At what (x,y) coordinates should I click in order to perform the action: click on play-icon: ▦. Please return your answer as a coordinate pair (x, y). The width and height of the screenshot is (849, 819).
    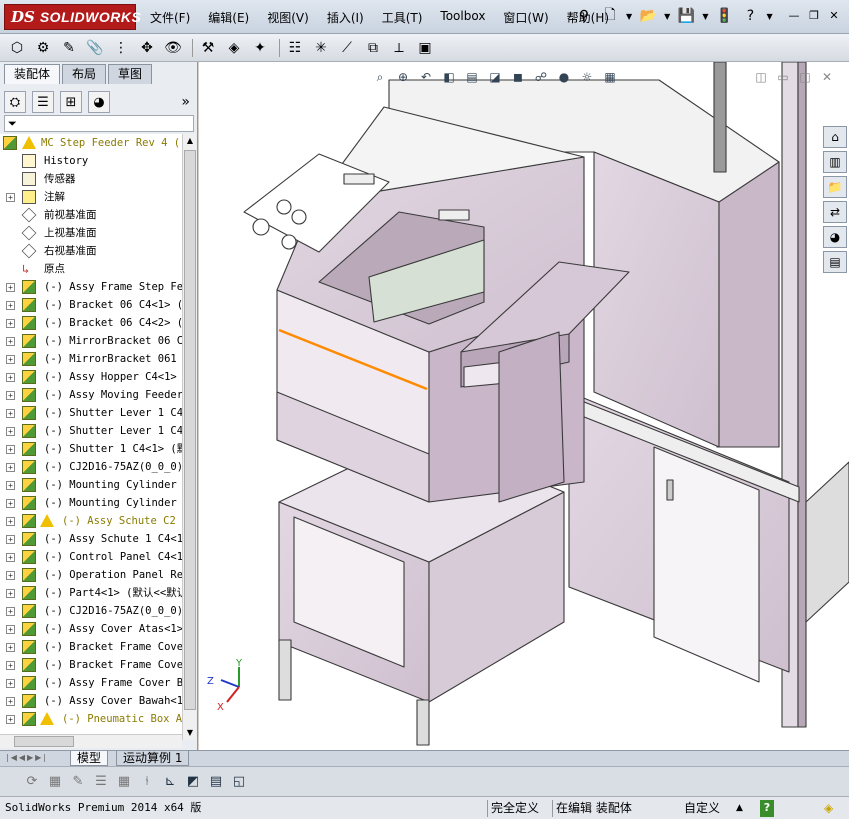
    Looking at the image, I should click on (55, 782).